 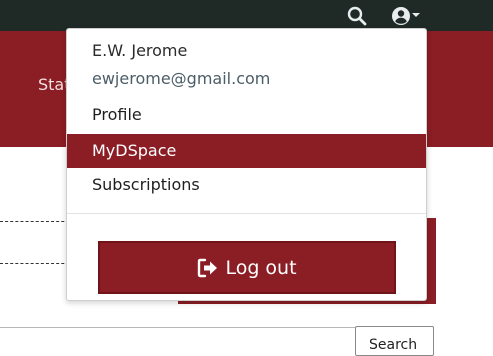 What do you see at coordinates (416, 15) in the screenshot?
I see `chevron-down-icon` at bounding box center [416, 15].